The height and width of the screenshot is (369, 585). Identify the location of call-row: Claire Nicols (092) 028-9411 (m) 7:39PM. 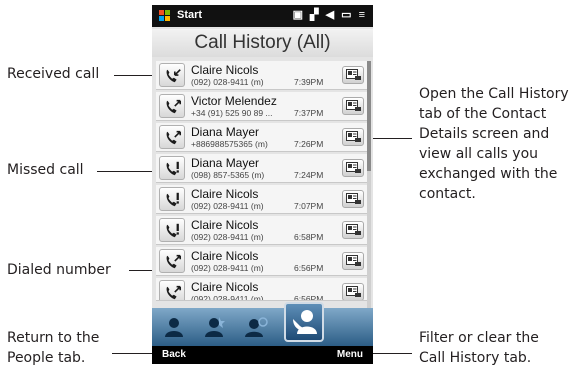
(262, 75).